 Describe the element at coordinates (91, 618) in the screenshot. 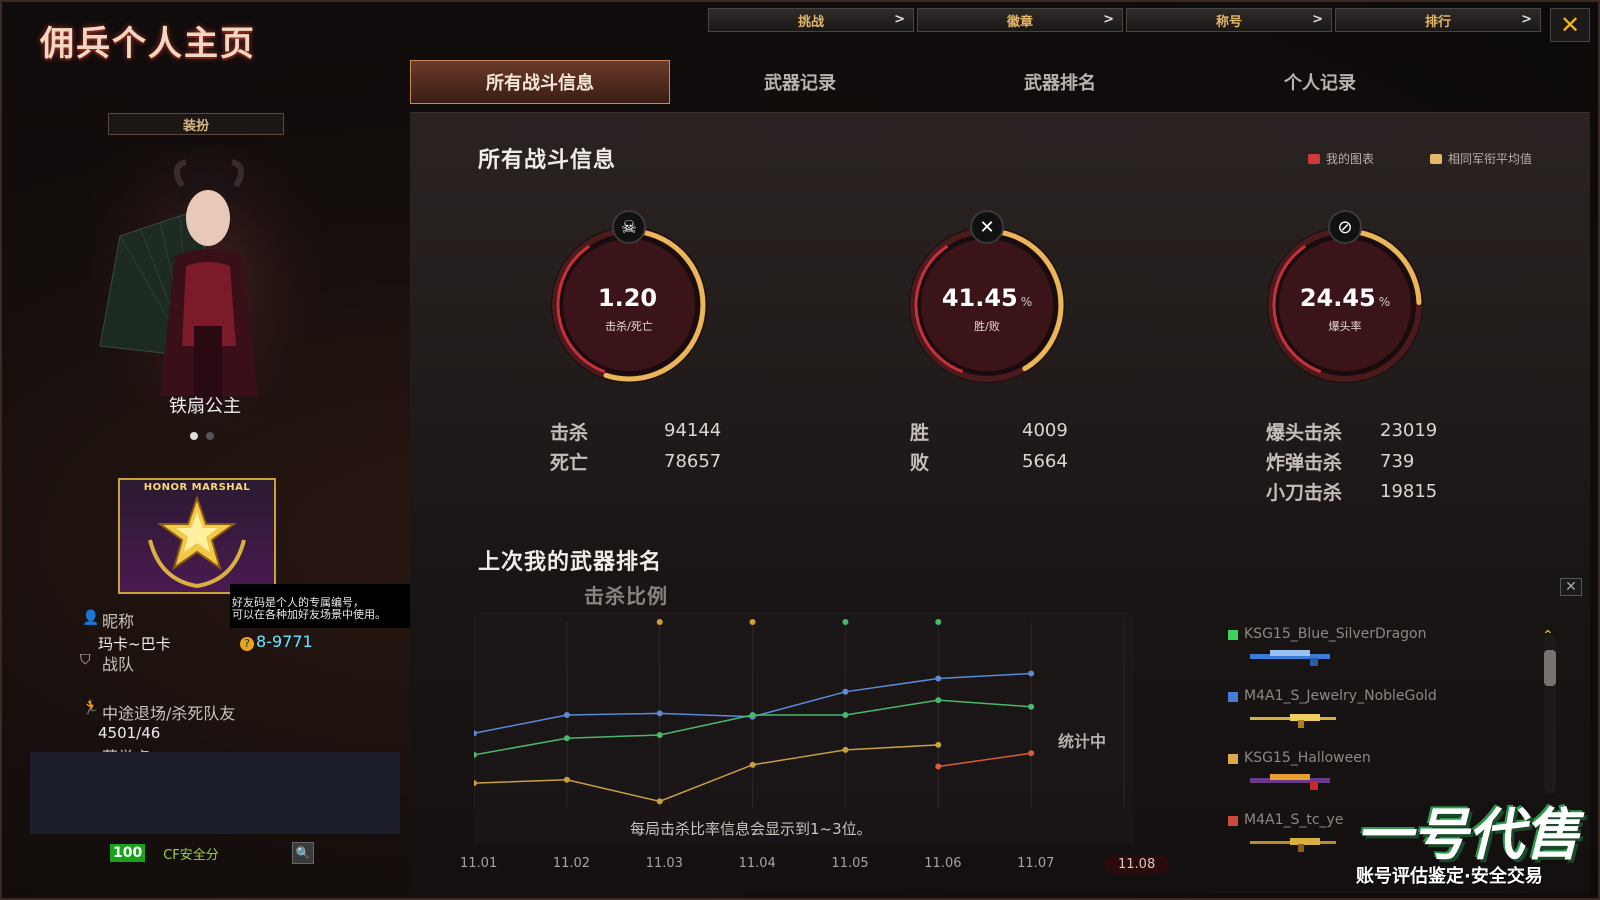

I see `user-icon: 👤` at that location.